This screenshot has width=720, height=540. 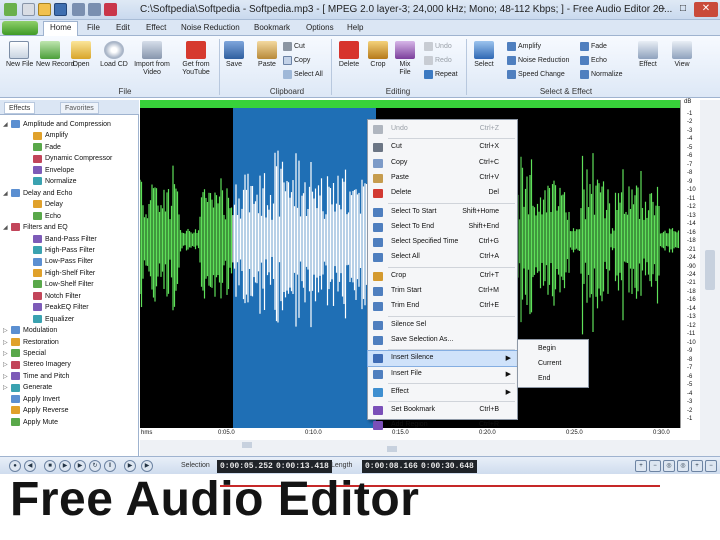 What do you see at coordinates (442, 392) in the screenshot?
I see `menu-item-effect: Effect ▶` at bounding box center [442, 392].